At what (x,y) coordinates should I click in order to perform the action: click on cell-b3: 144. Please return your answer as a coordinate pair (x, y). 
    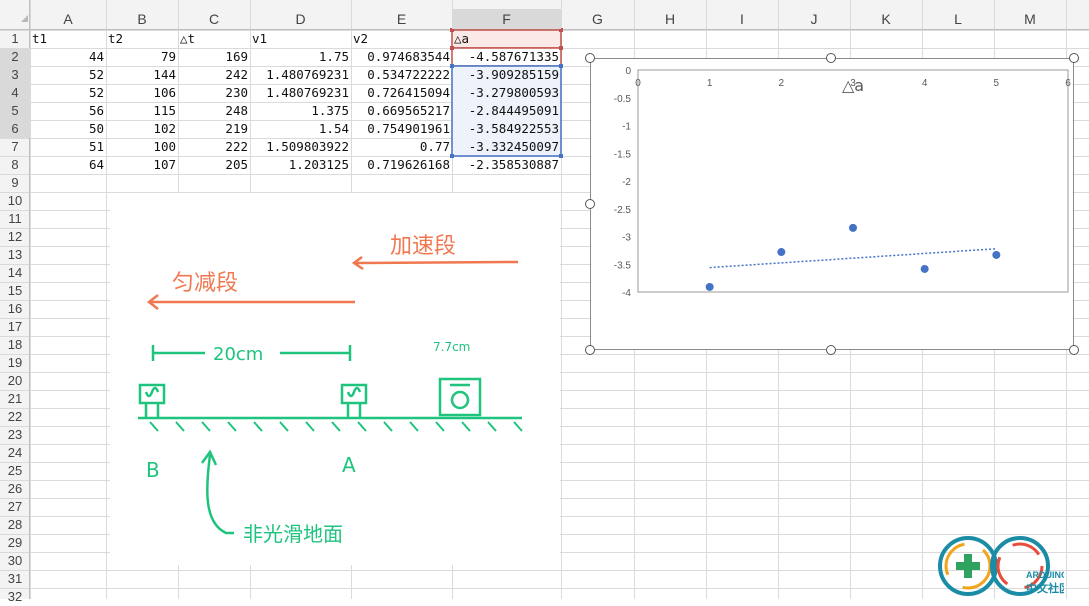
    Looking at the image, I should click on (142, 75).